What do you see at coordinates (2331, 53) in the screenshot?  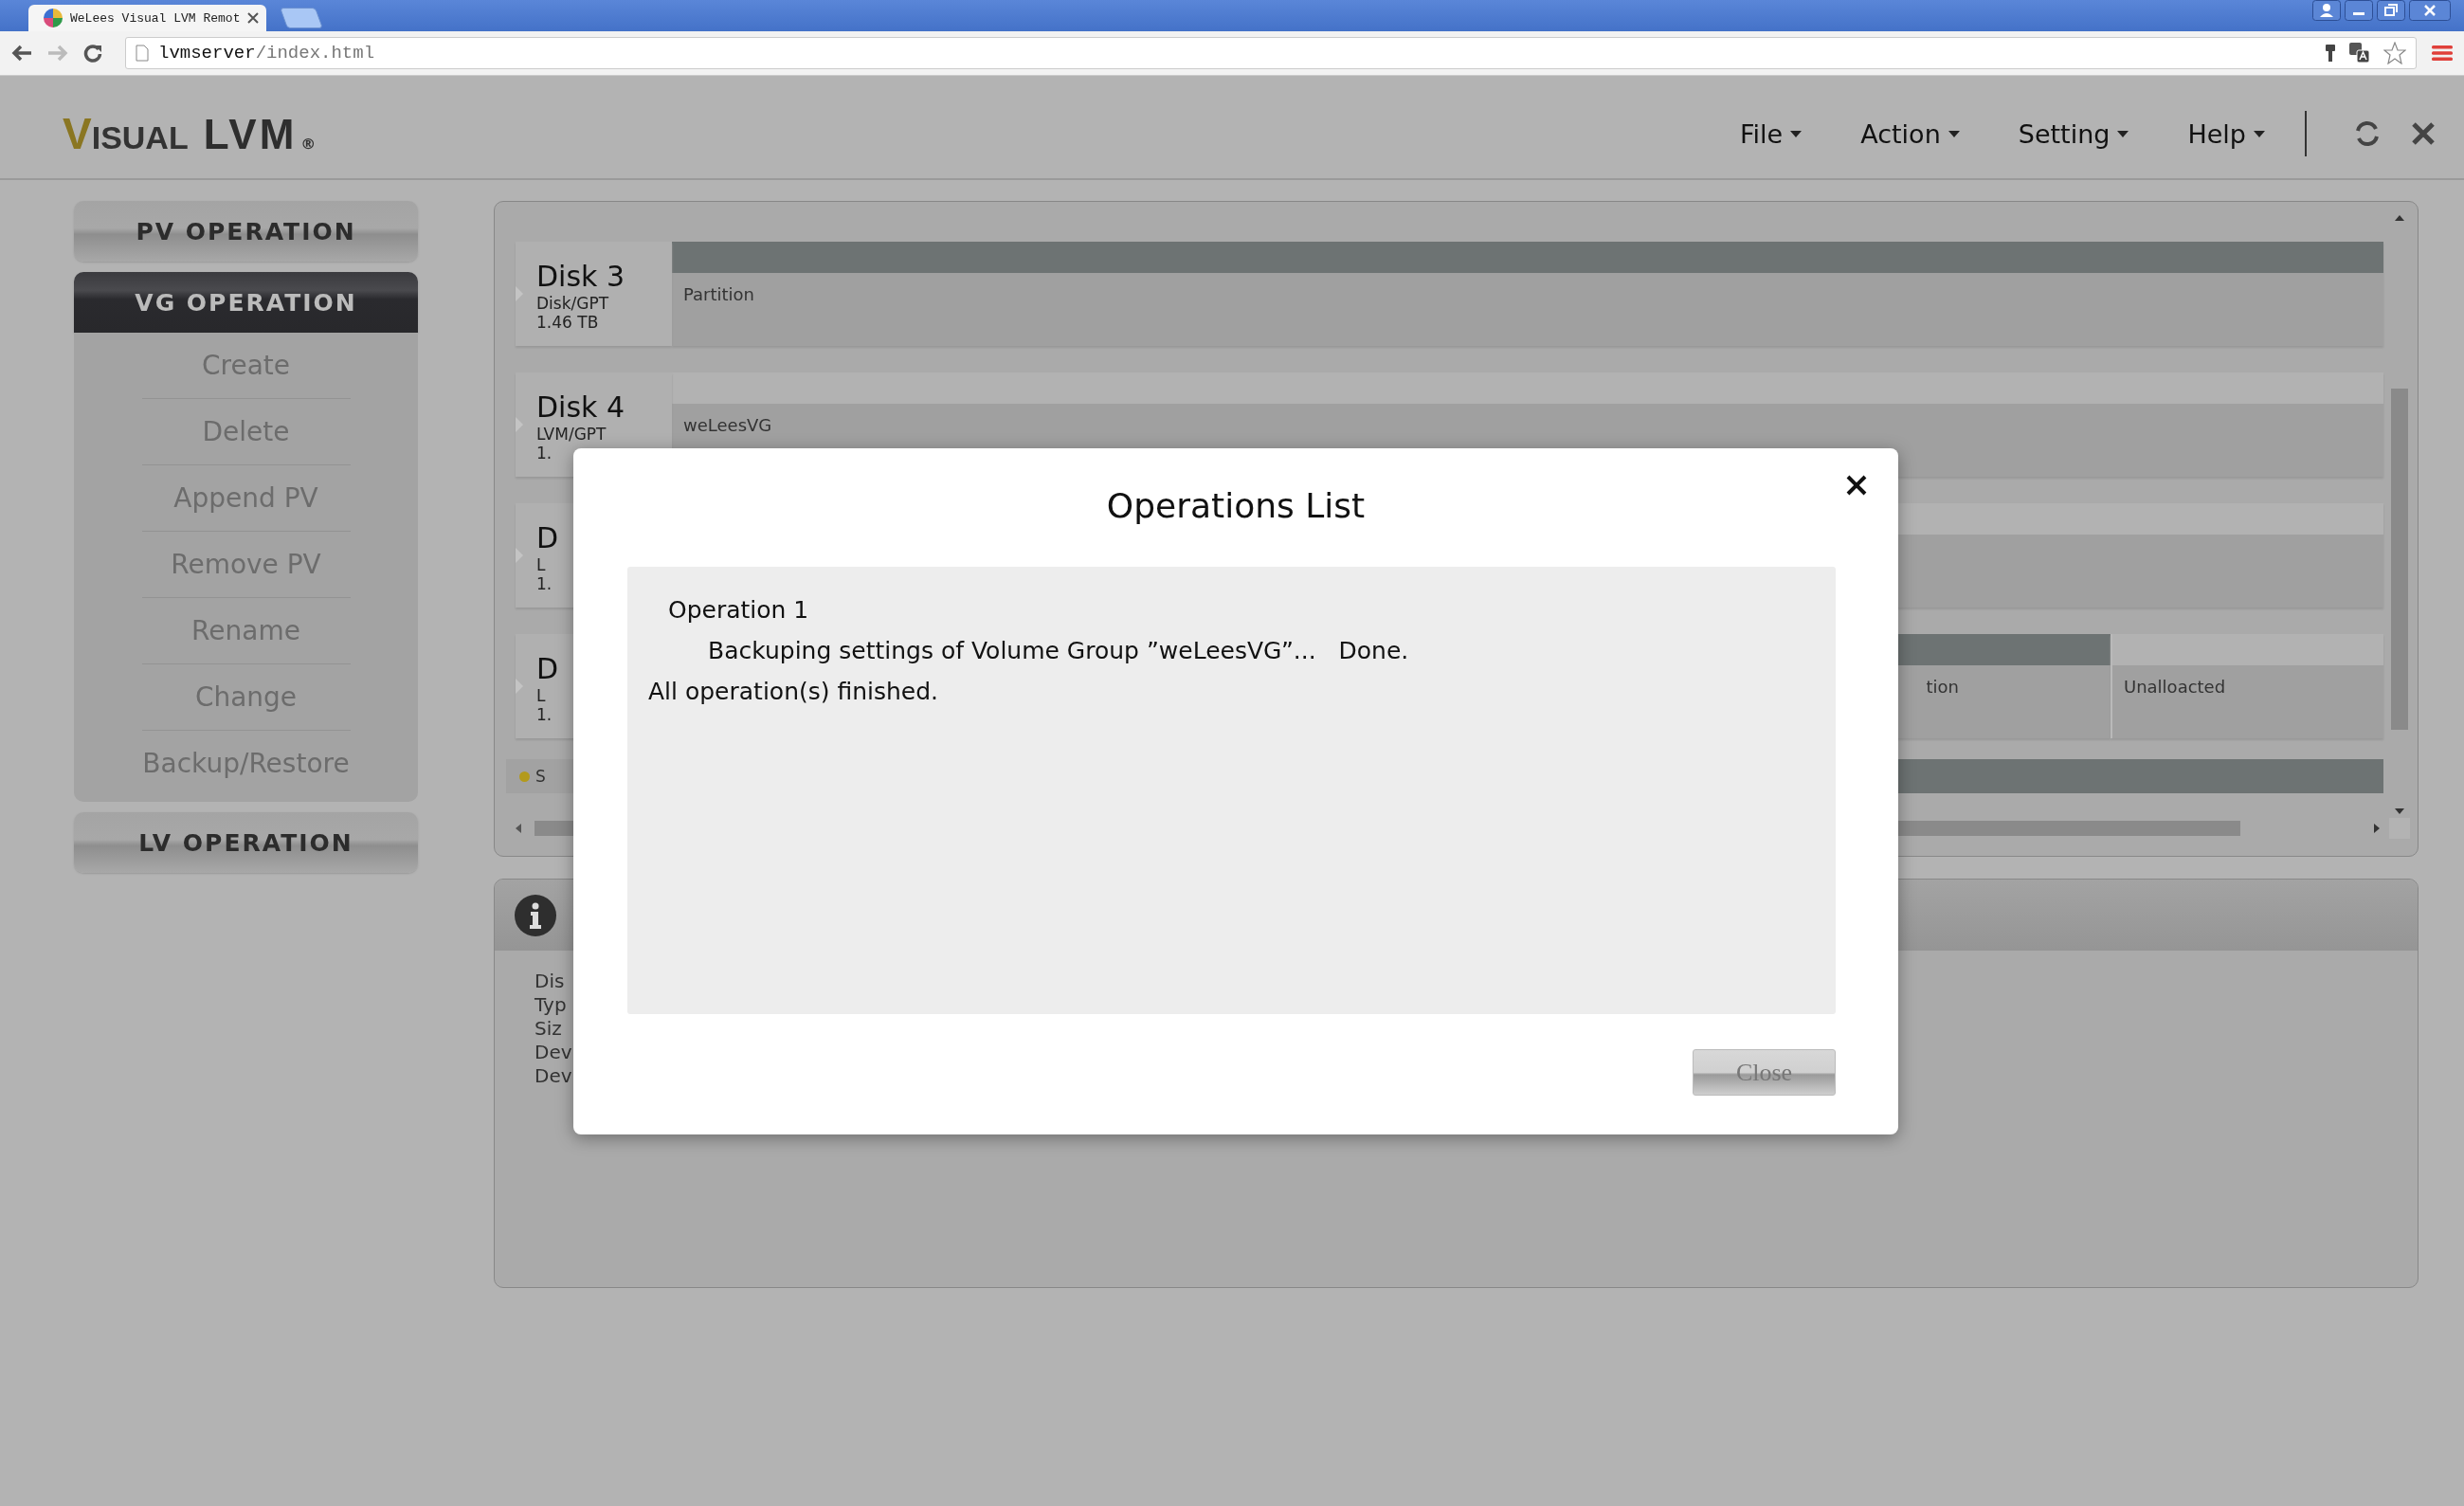 I see `key-icon` at bounding box center [2331, 53].